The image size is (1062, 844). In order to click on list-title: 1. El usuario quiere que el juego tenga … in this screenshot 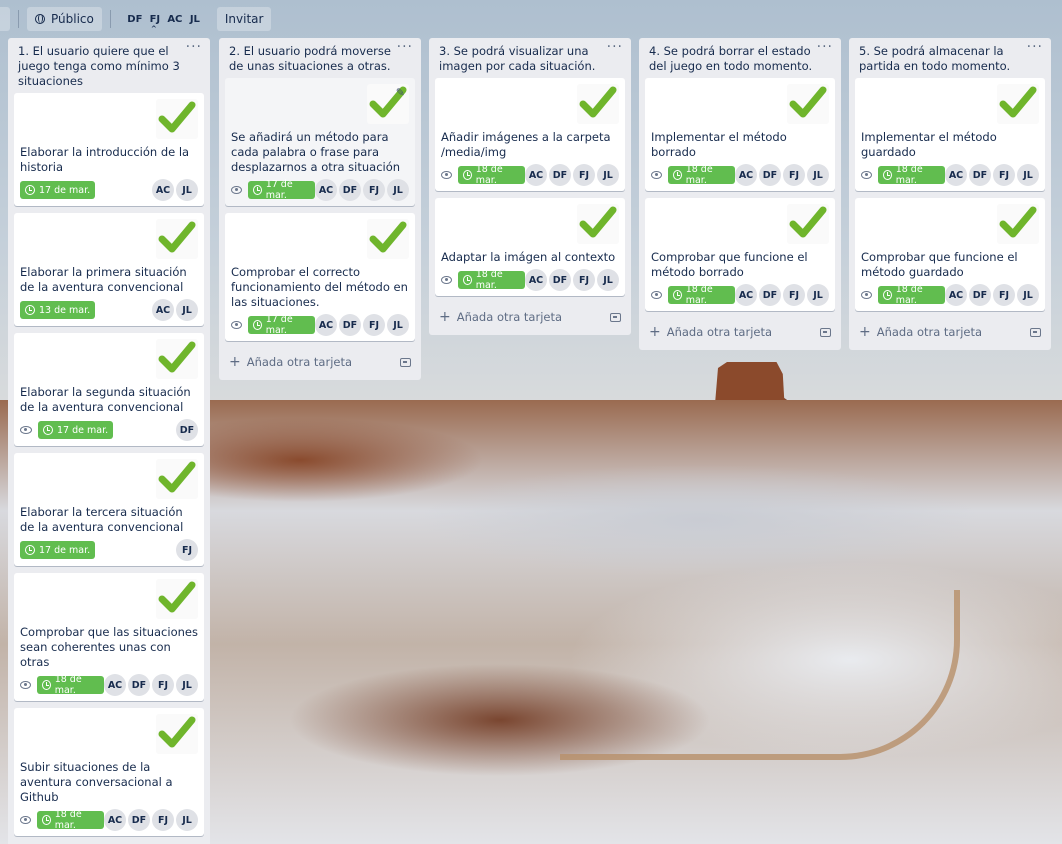, I will do `click(99, 66)`.